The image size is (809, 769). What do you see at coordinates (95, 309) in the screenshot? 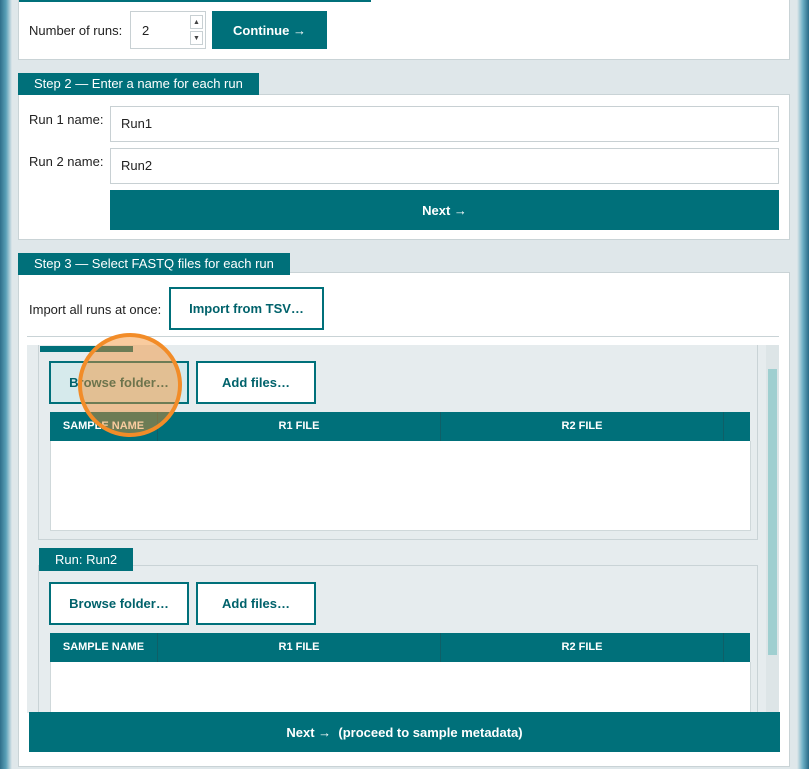
I see `import-all-label: Import all runs at once:` at bounding box center [95, 309].